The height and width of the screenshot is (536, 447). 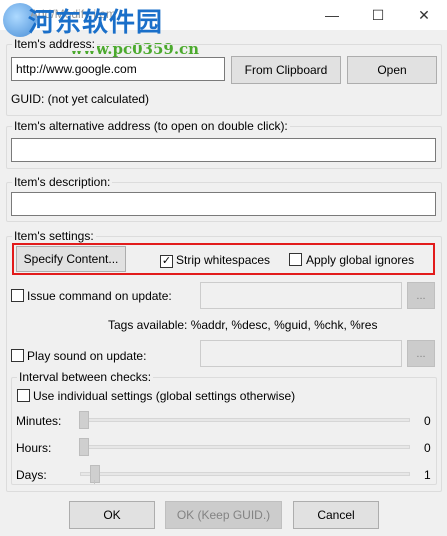 I want to click on open-button: Open, so click(x=392, y=70).